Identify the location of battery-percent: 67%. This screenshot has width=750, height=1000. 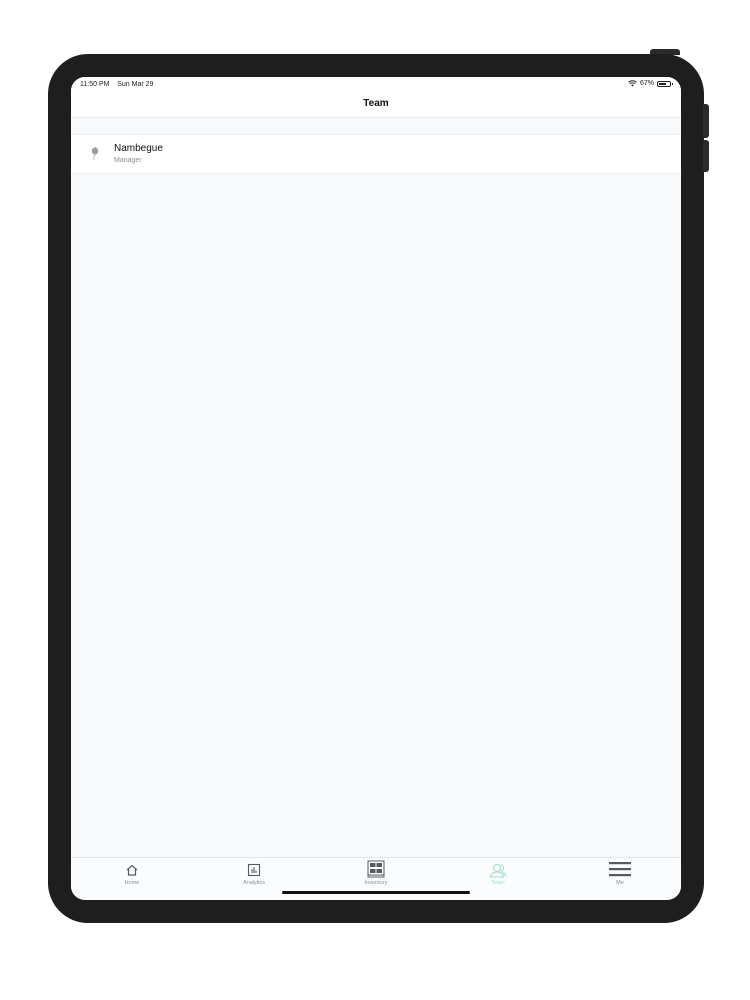
(646, 83).